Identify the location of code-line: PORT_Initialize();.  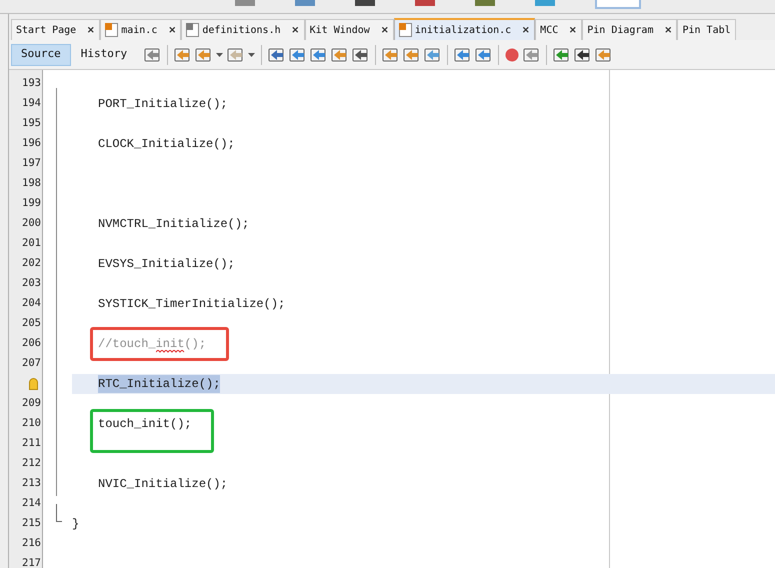
(163, 104).